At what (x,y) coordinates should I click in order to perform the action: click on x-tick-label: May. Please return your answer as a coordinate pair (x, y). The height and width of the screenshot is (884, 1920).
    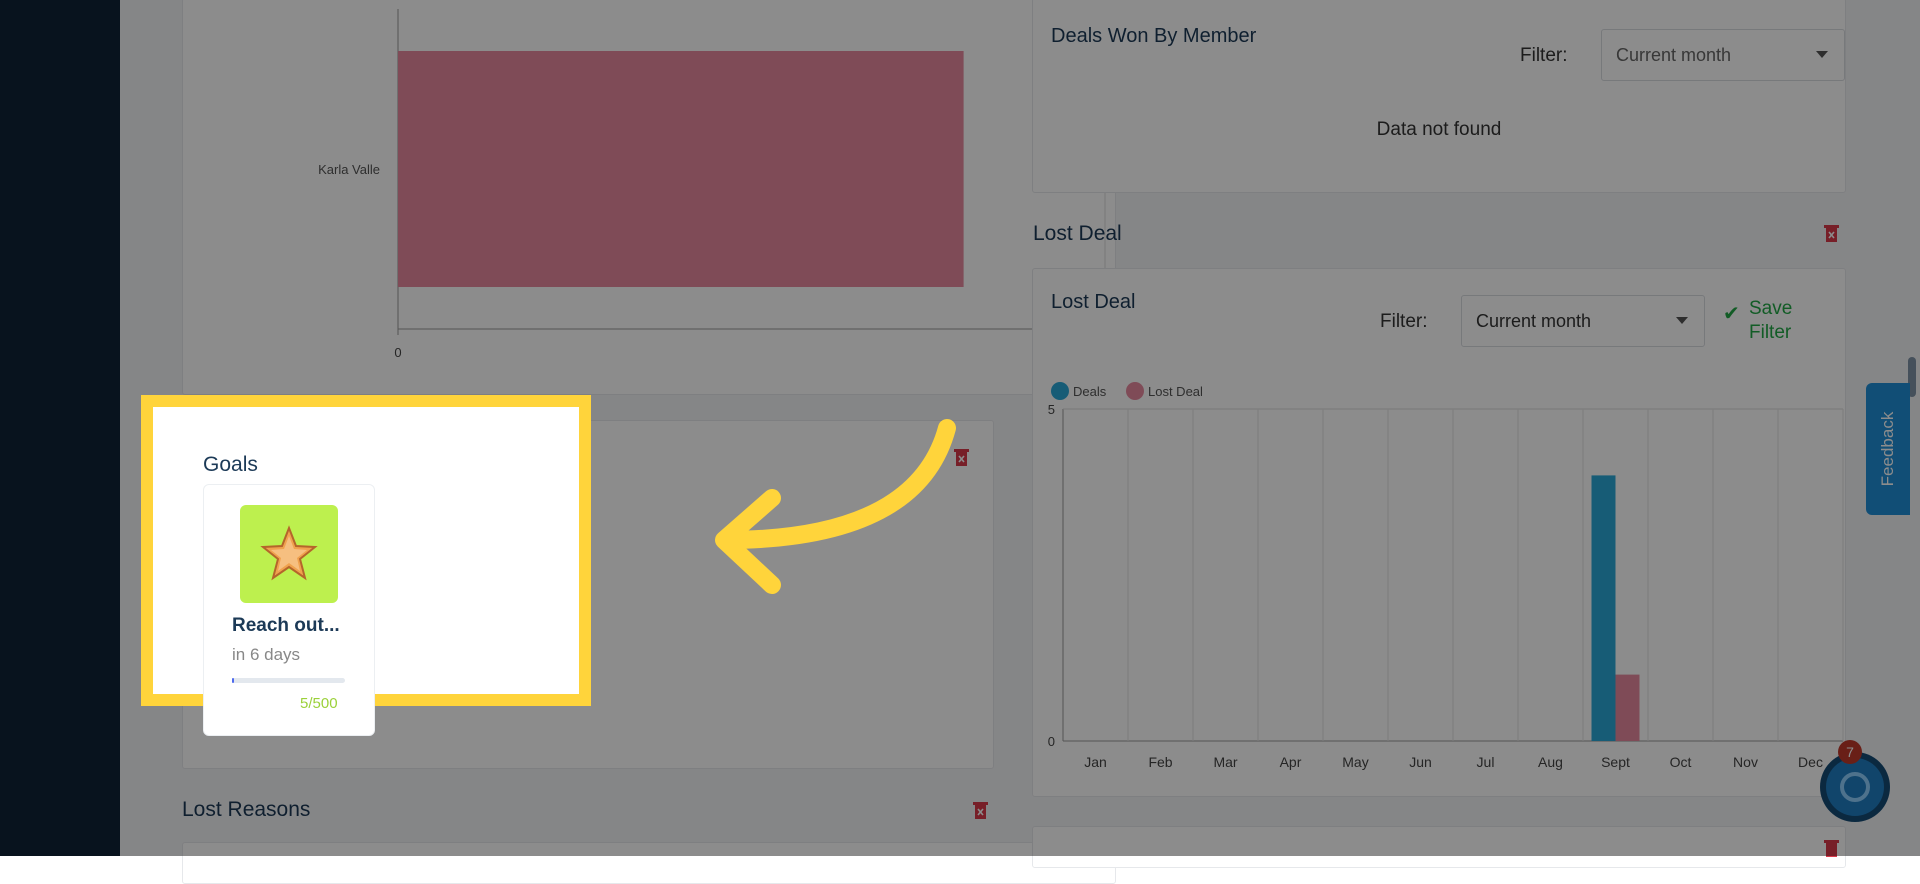
    Looking at the image, I should click on (1355, 762).